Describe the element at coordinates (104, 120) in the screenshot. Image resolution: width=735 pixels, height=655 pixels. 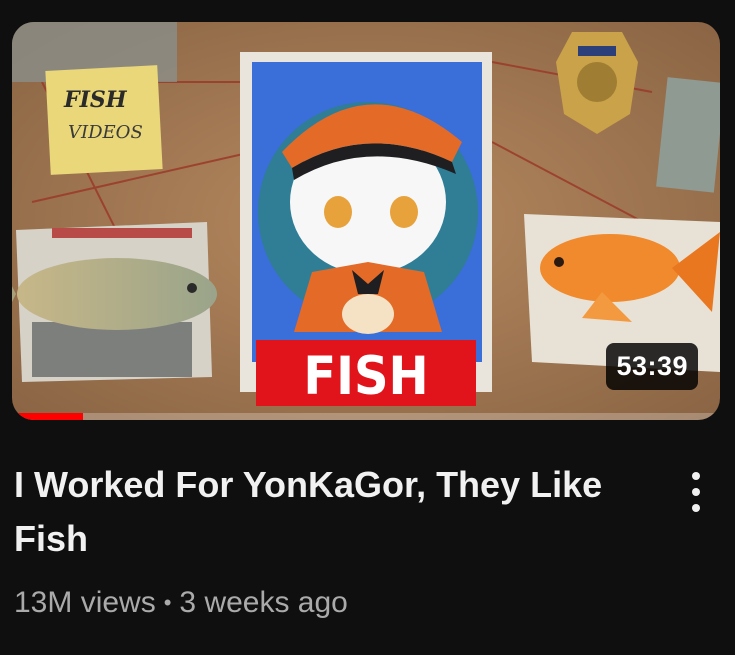
I see `sticky-note: FISH VIDEOS` at that location.